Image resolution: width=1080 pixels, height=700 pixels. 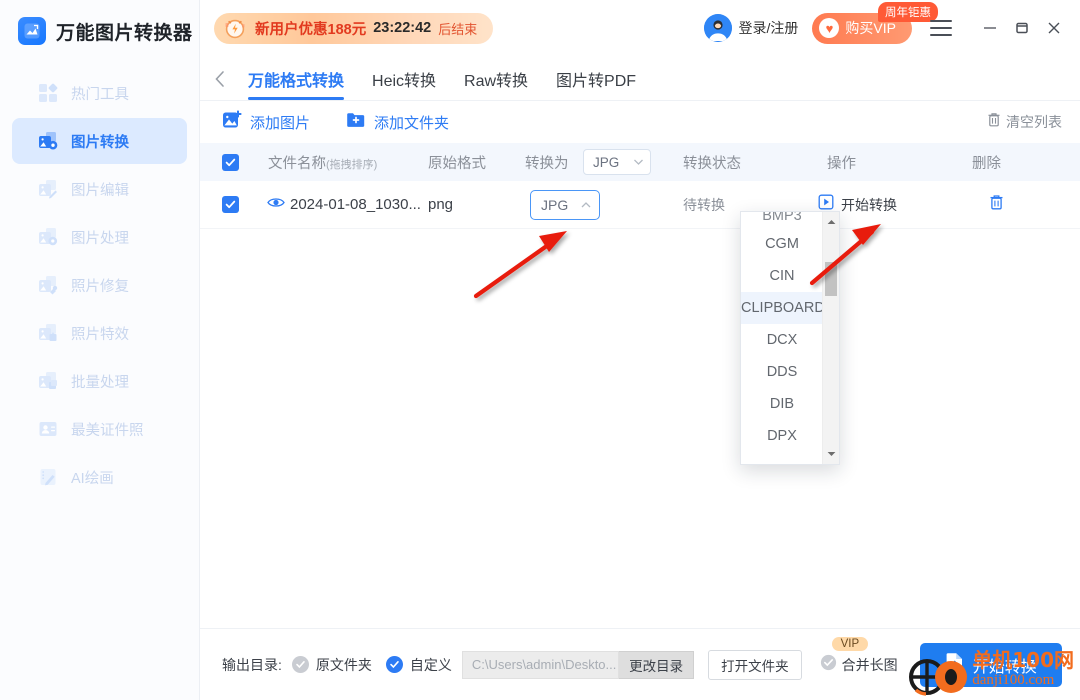 What do you see at coordinates (48, 285) in the screenshot?
I see `photo-repair-icon` at bounding box center [48, 285].